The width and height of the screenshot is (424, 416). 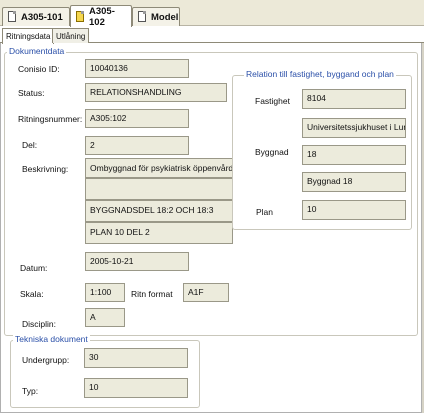 I want to click on conisio-id-label: Conisio ID:, so click(x=39, y=69).